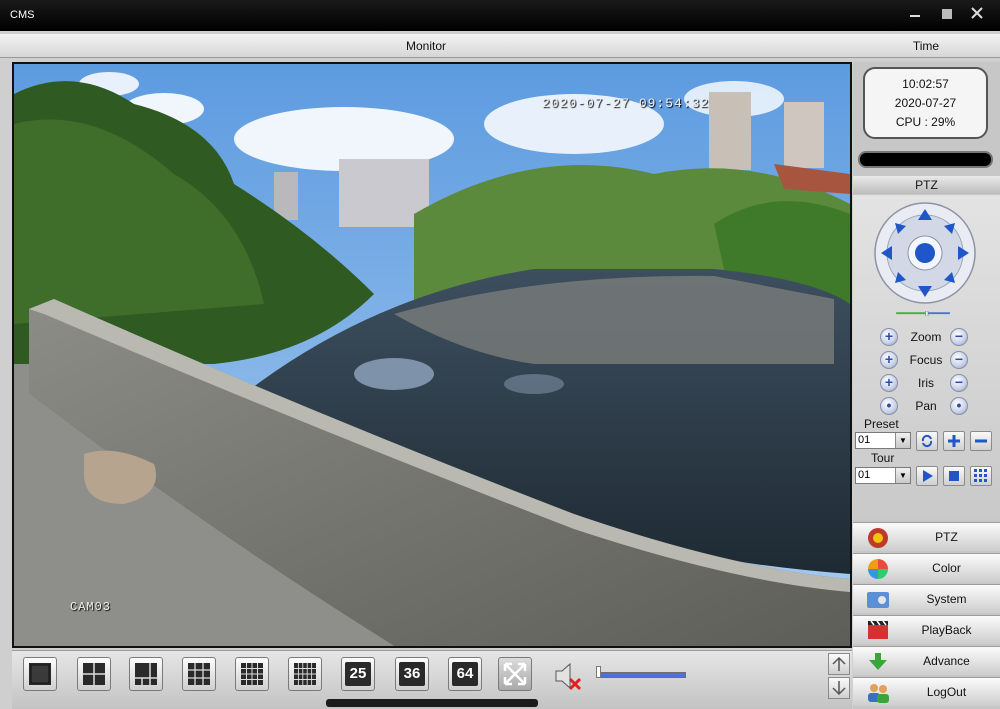  Describe the element at coordinates (626, 103) in the screenshot. I see `video-timestamp-overlay: 2020-07-27 09:54:32` at that location.